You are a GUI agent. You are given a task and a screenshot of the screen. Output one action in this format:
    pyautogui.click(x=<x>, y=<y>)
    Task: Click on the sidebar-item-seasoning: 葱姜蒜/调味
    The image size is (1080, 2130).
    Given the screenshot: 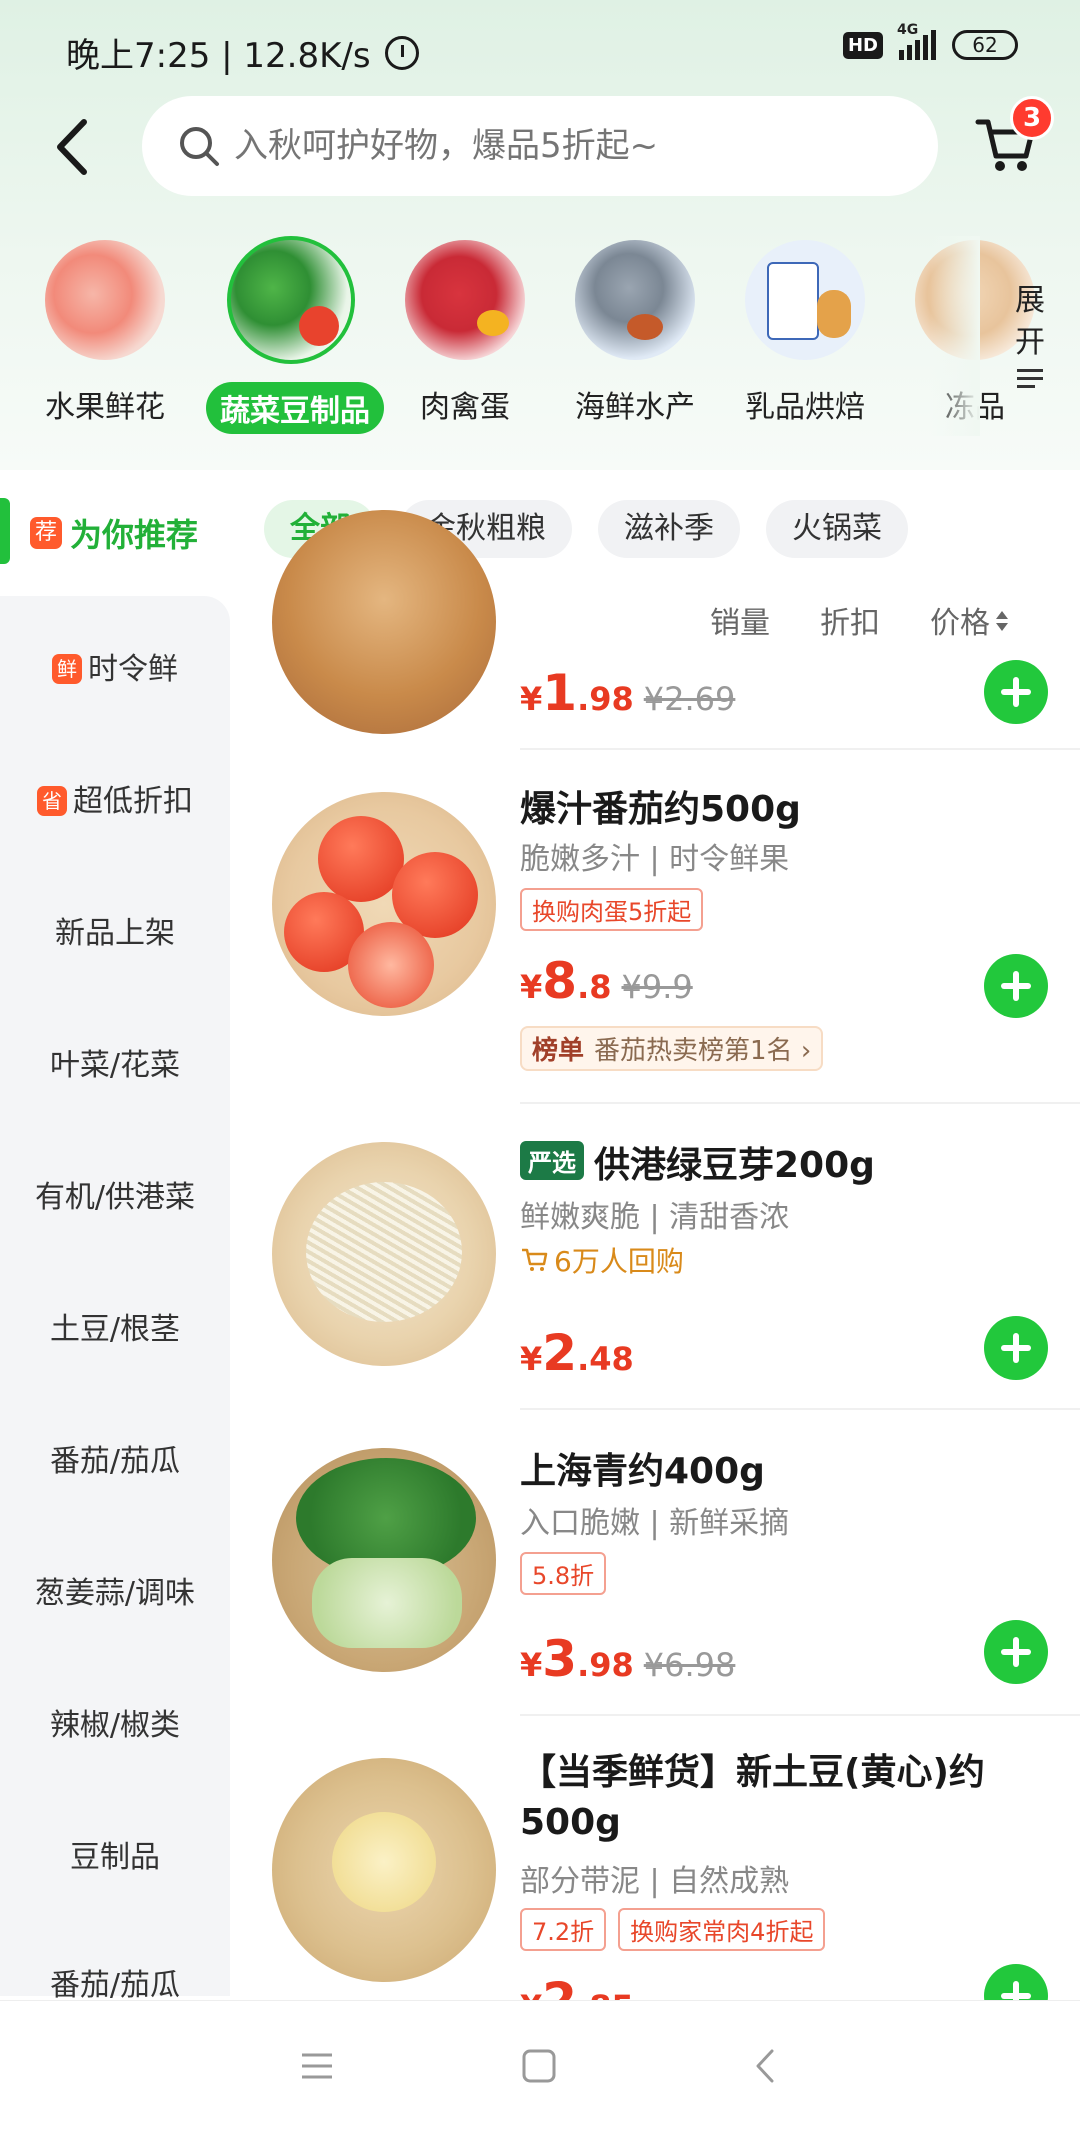 What is the action you would take?
    pyautogui.click(x=115, y=1590)
    